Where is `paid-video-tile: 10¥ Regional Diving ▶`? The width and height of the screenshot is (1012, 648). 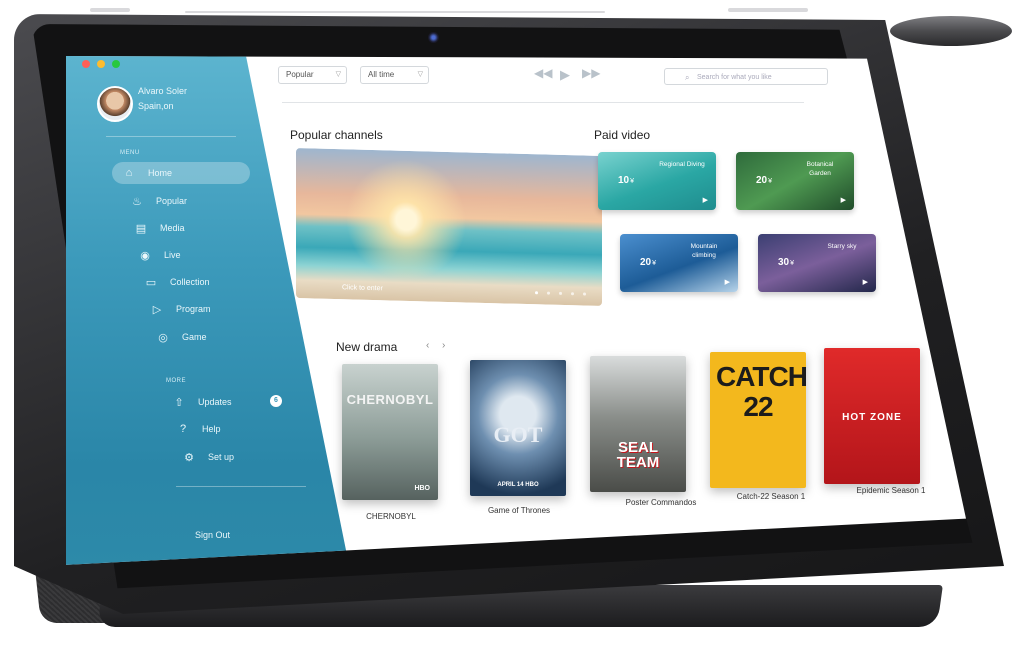 paid-video-tile: 10¥ Regional Diving ▶ is located at coordinates (657, 181).